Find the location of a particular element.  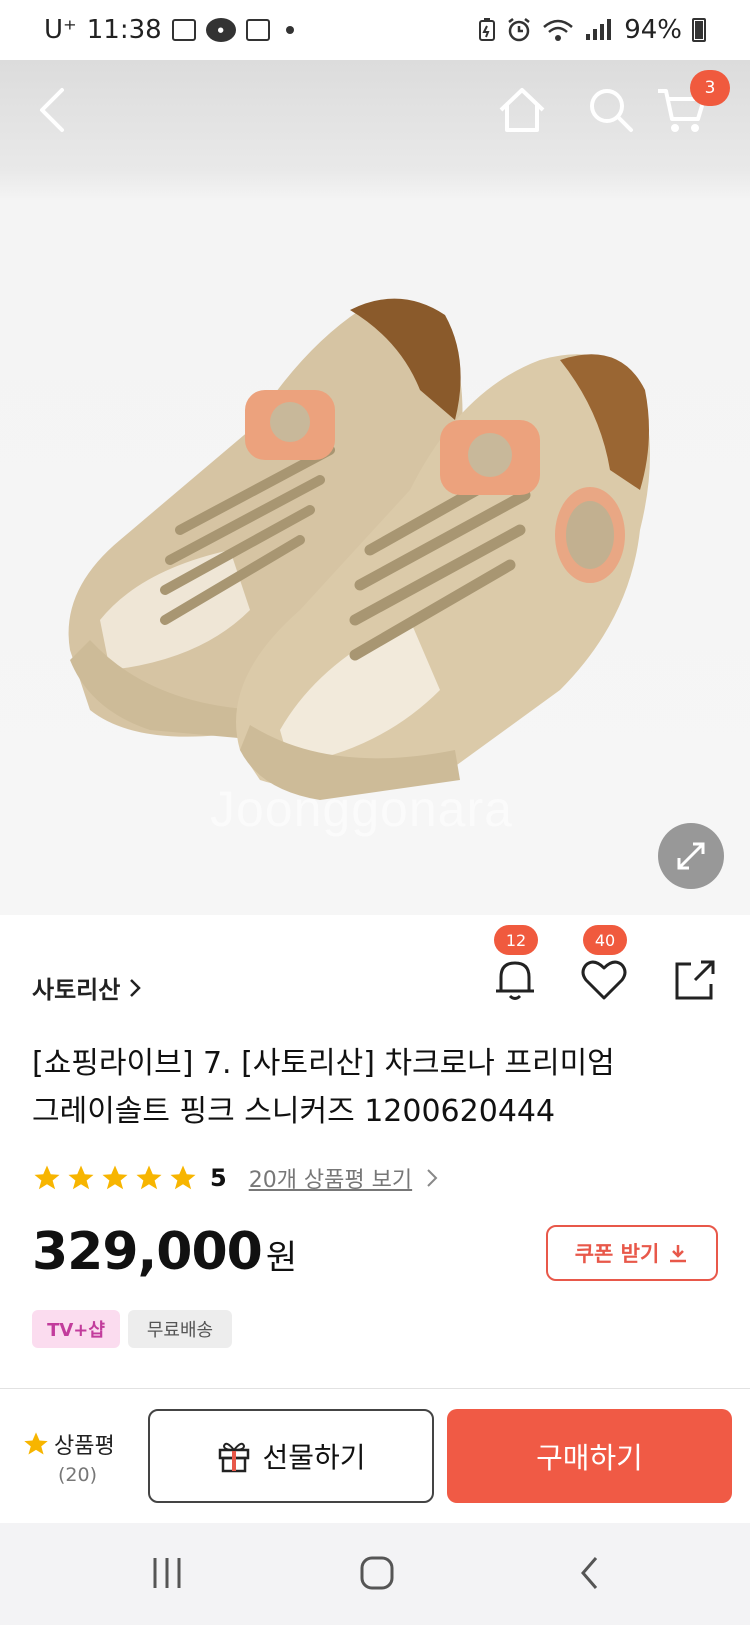

home-button is located at coordinates (522, 110).